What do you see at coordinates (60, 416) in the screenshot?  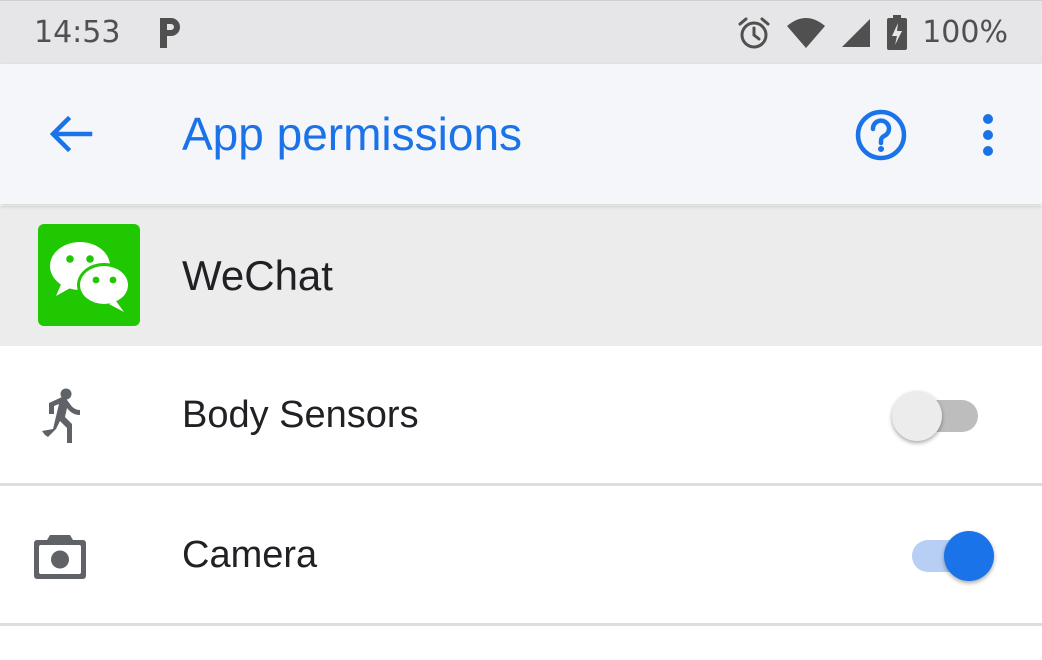 I see `directions-run-icon` at bounding box center [60, 416].